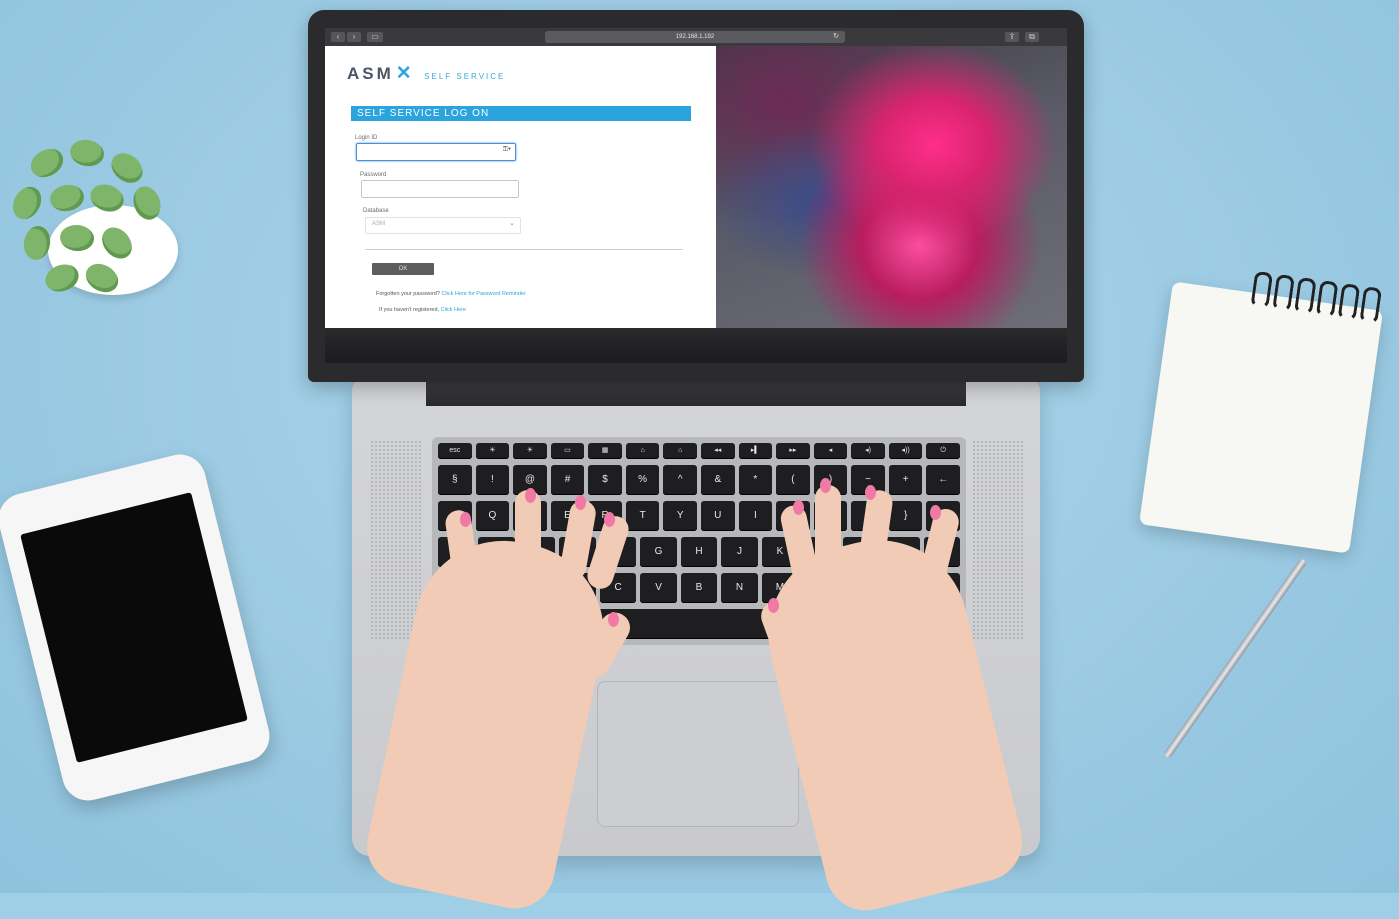  What do you see at coordinates (426, 73) in the screenshot?
I see `asm-logo: ASM ✕ SELF SERVICE` at bounding box center [426, 73].